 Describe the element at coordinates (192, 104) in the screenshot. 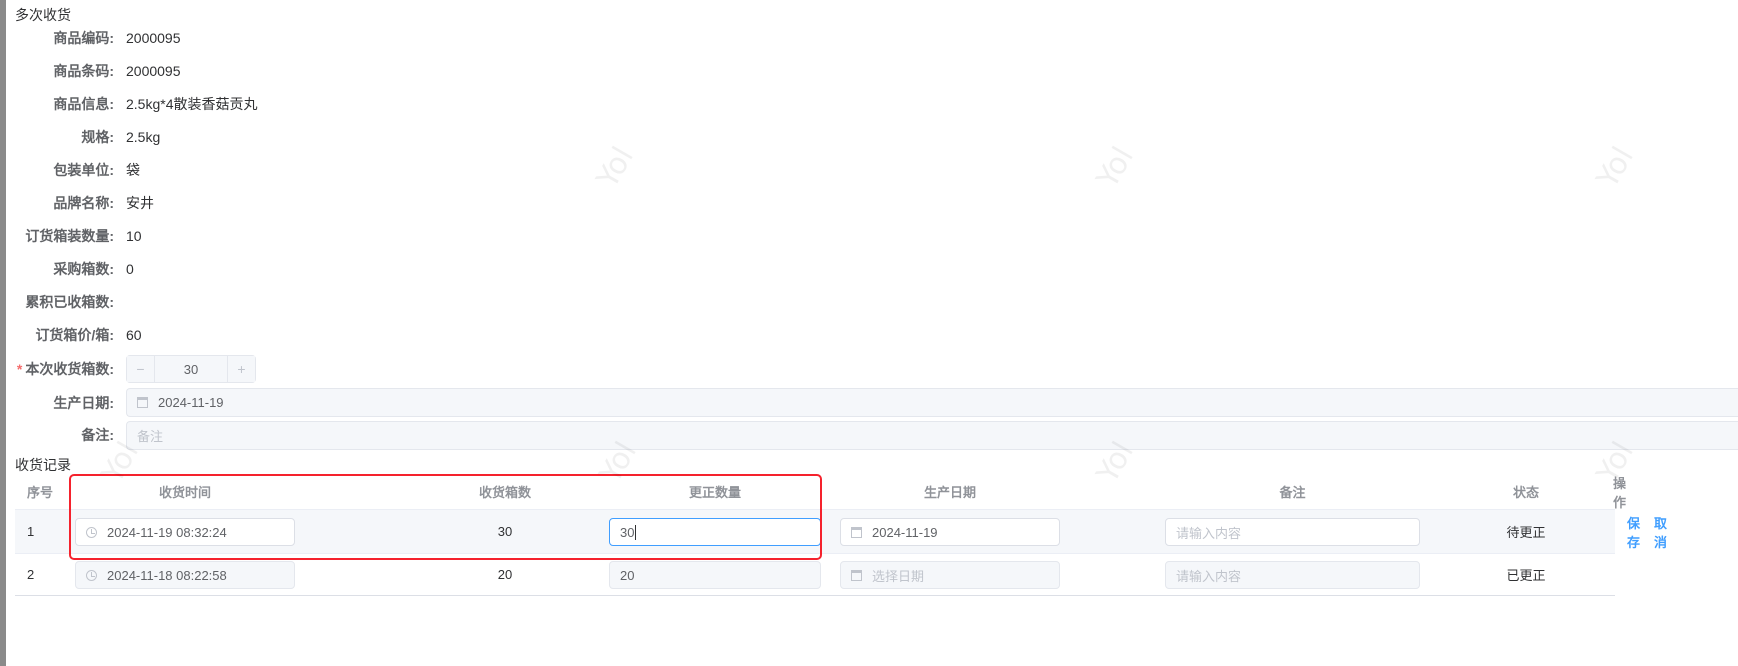

I see `field-value: 2.5kg*4散装香菇贡丸` at that location.